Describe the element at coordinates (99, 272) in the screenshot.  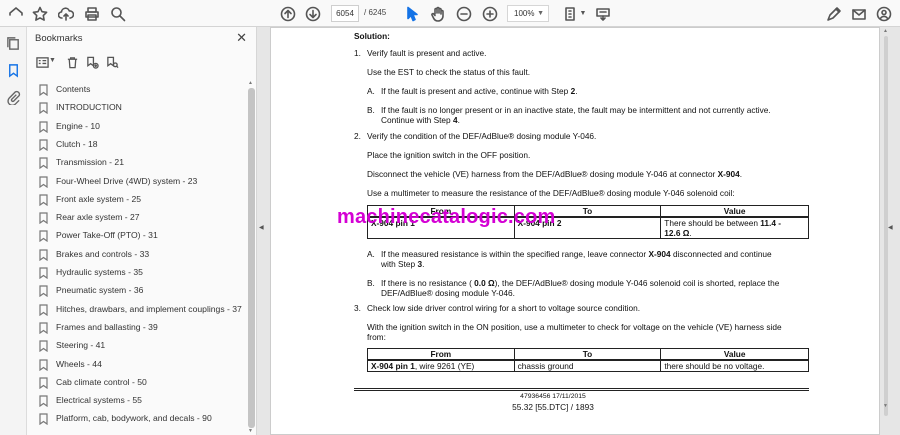
I see `bookmark-label: Hydraulic systems - 35` at that location.